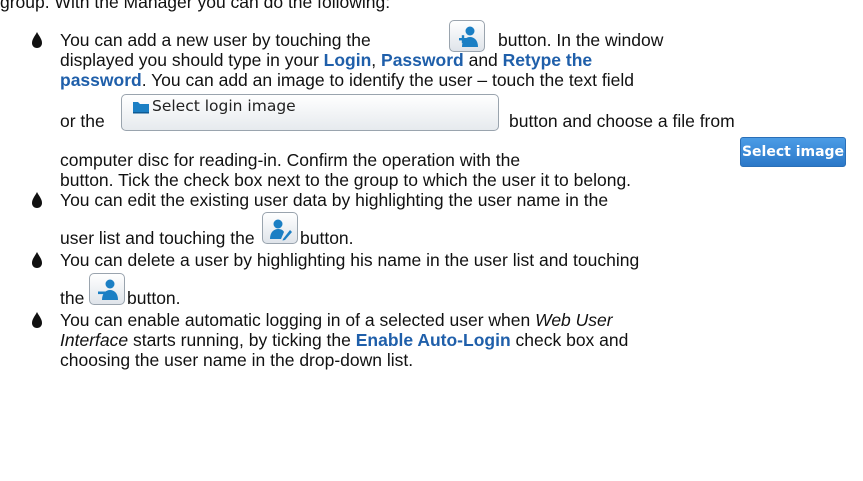 The image size is (863, 481). I want to click on retype-term: Retype the, so click(547, 60).